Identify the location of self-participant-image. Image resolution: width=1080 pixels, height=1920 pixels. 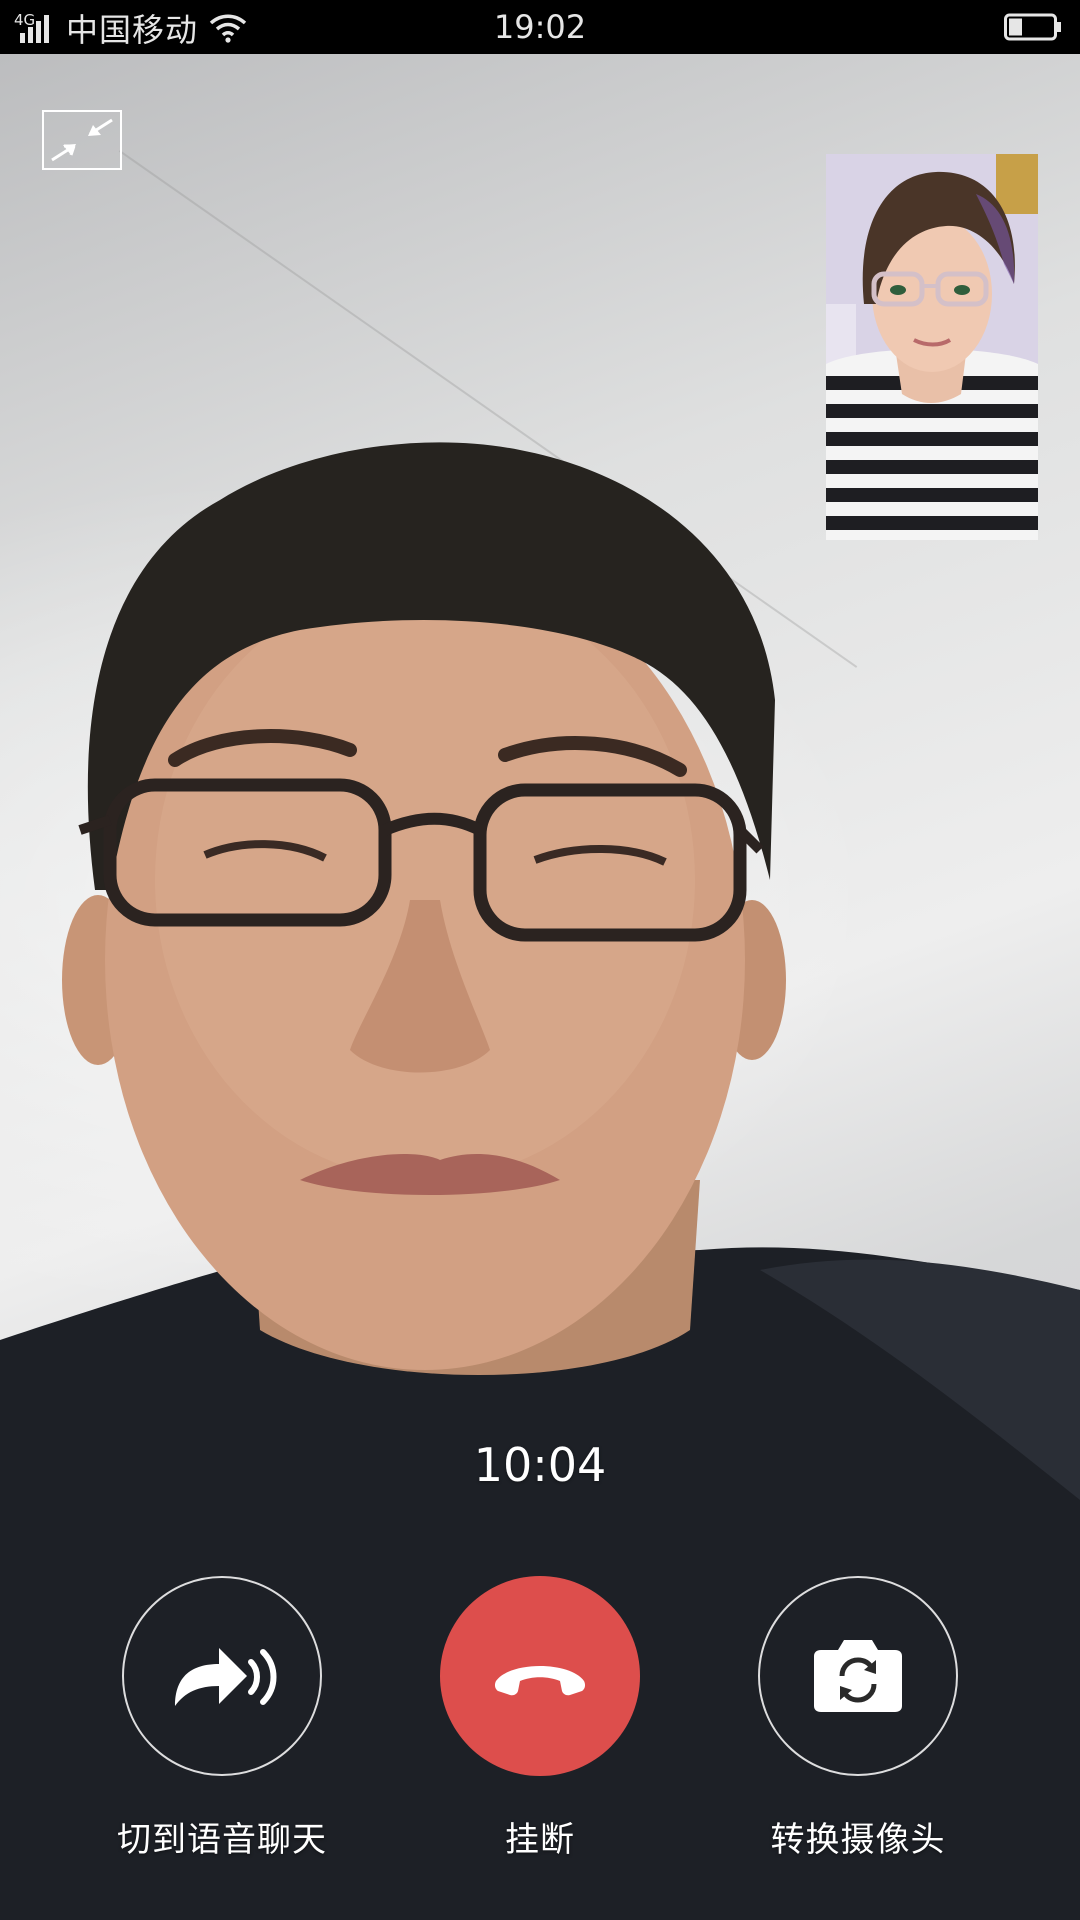
(932, 347).